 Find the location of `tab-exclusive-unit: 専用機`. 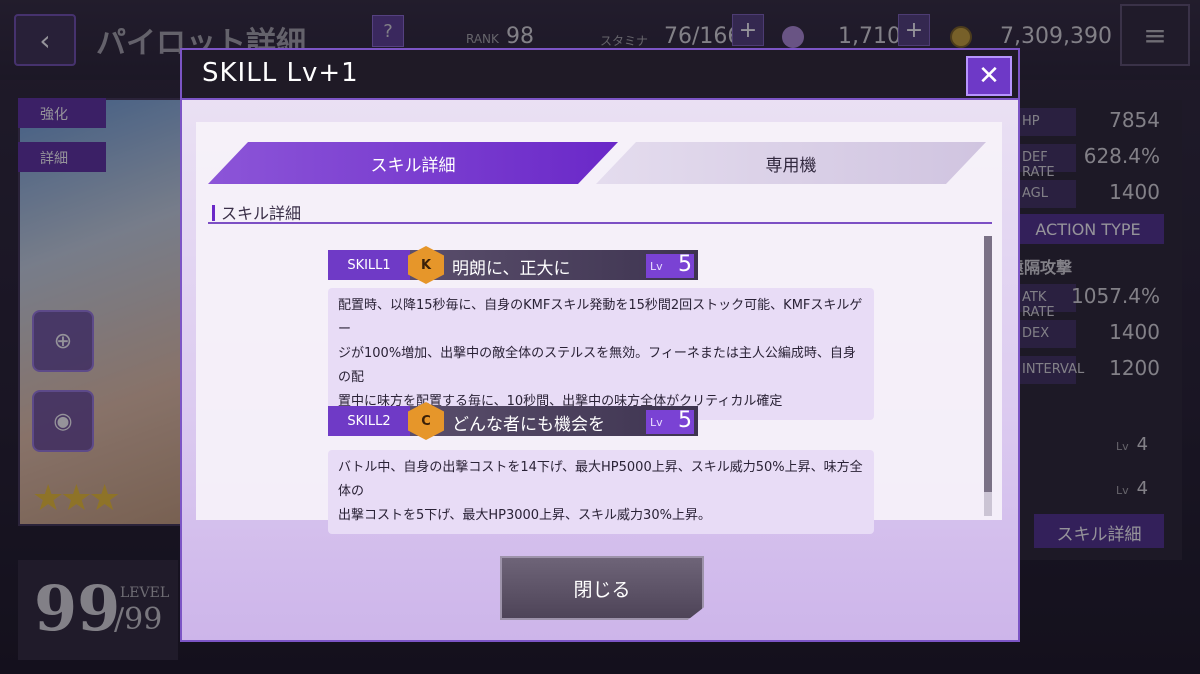

tab-exclusive-unit: 専用機 is located at coordinates (791, 163).